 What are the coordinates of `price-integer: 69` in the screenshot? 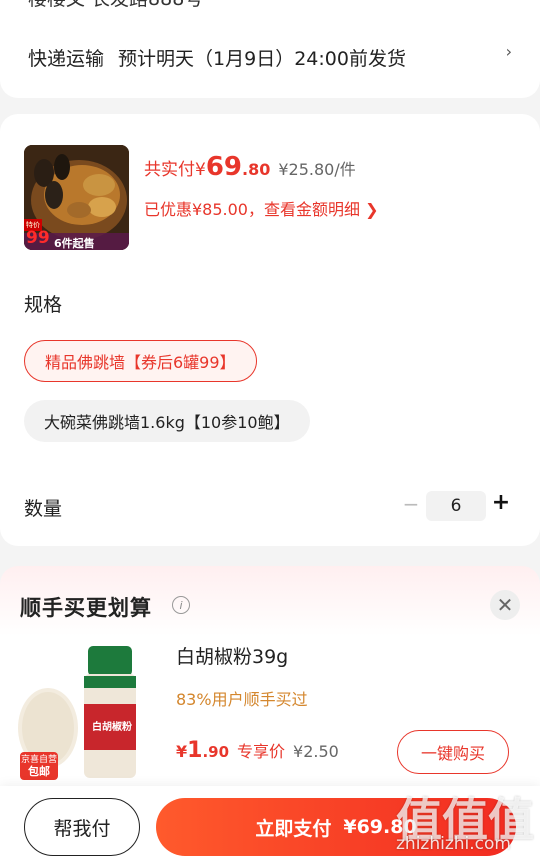 It's located at (224, 167).